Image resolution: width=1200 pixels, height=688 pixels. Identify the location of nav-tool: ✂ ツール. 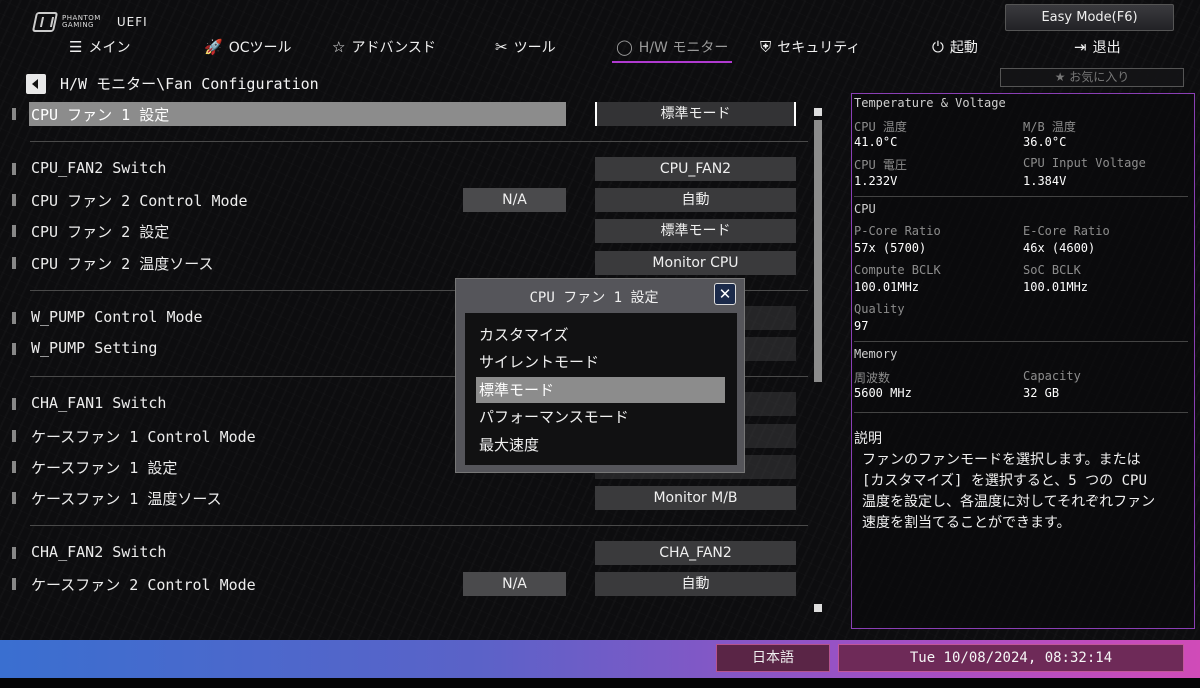
(525, 47).